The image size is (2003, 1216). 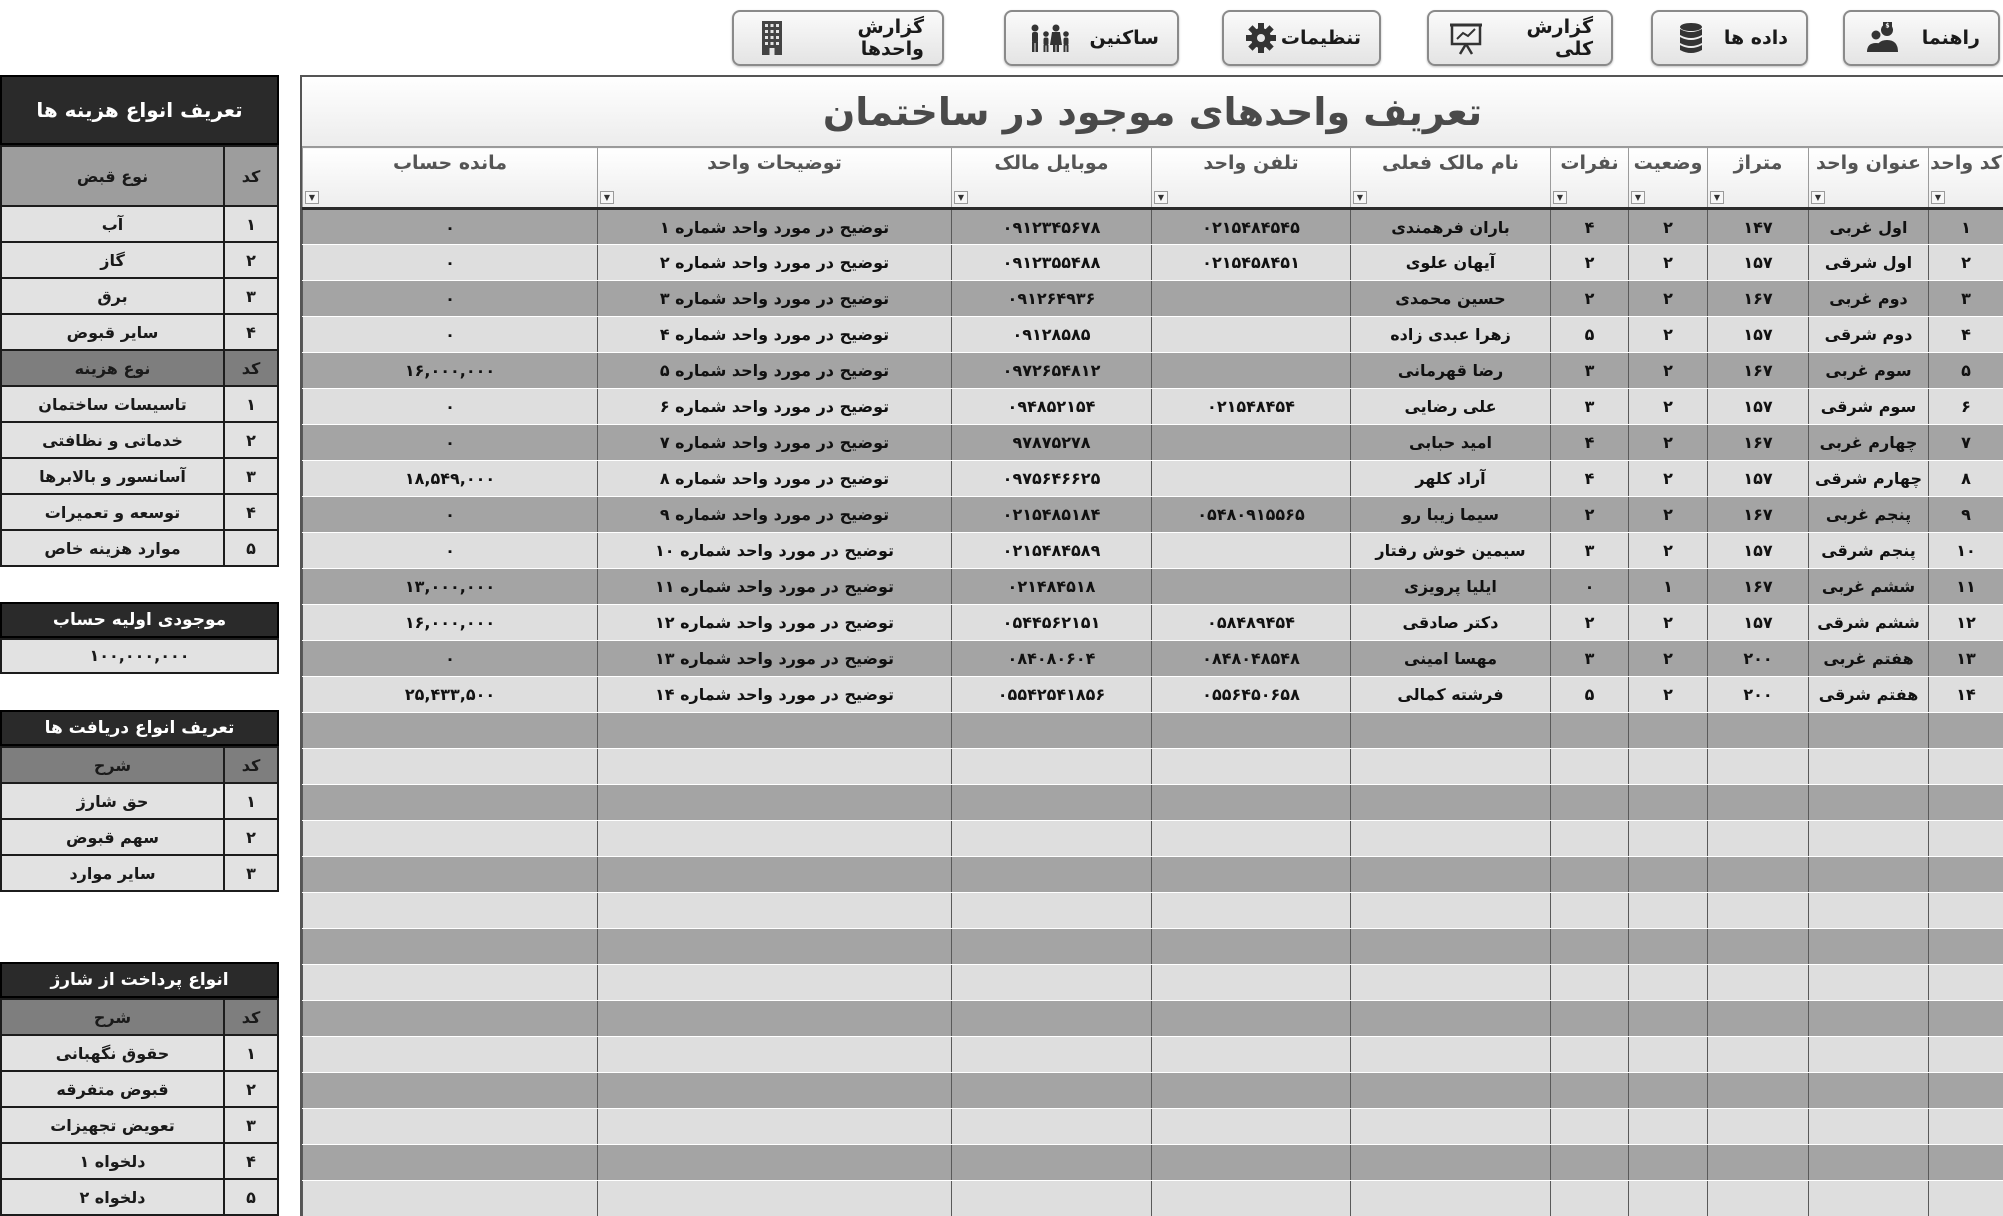 What do you see at coordinates (774, 622) in the screenshot?
I see `cell-unit-description: توضیح در مورد واحد شماره ۱۲` at bounding box center [774, 622].